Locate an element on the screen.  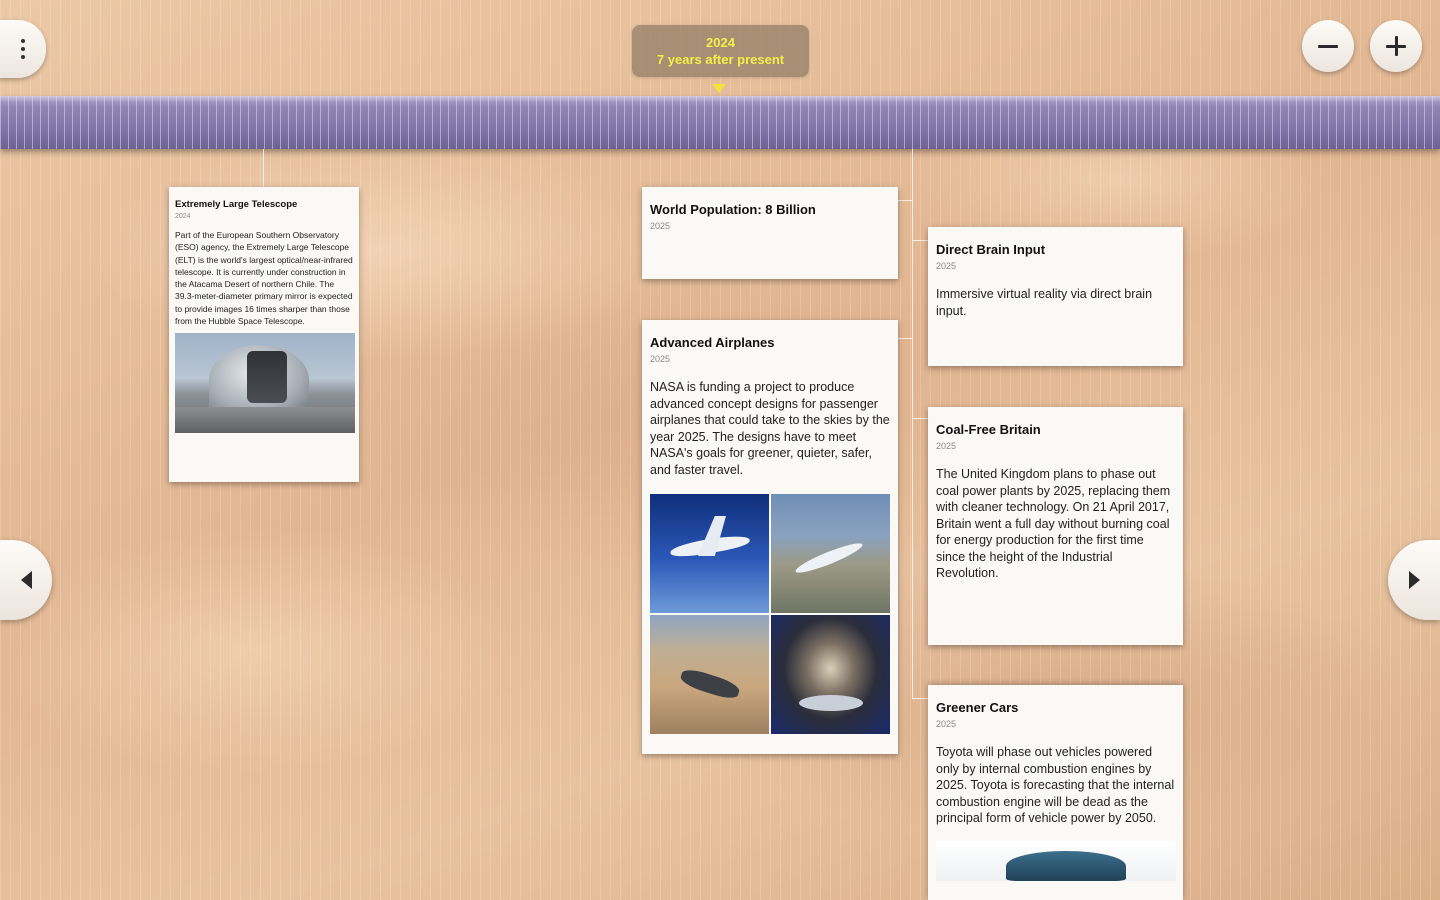
event-card-population: World Population: 8 Billion 2025 is located at coordinates (770, 233).